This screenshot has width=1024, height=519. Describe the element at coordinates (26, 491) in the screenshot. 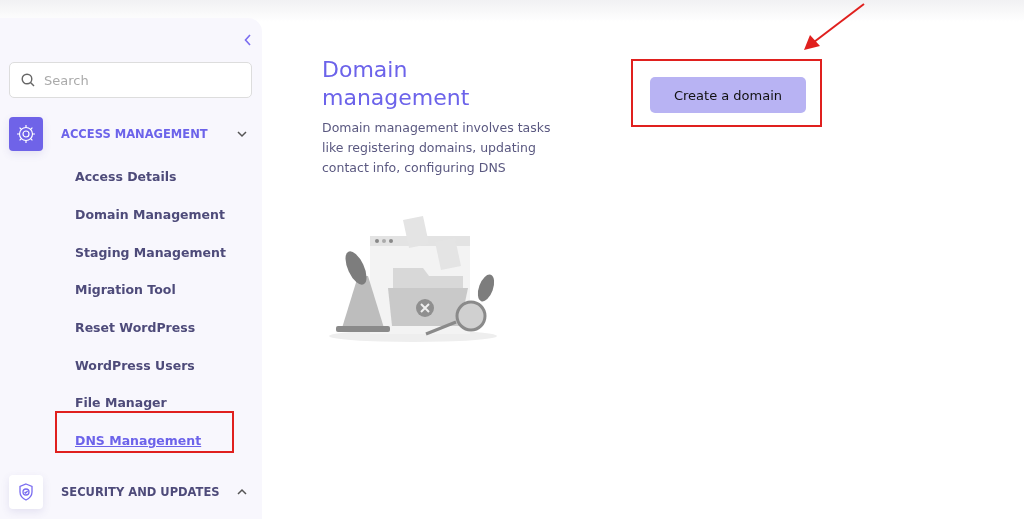

I see `shield-icon` at that location.